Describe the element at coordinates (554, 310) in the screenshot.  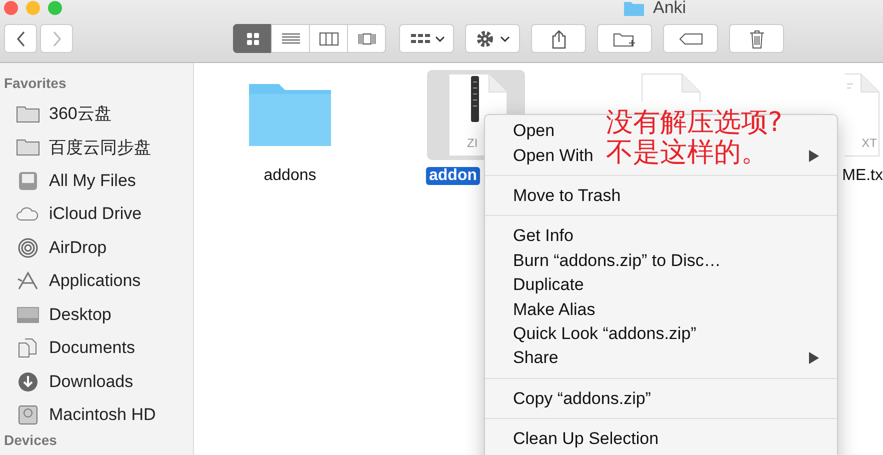
I see `menu-item: Make Alias` at that location.